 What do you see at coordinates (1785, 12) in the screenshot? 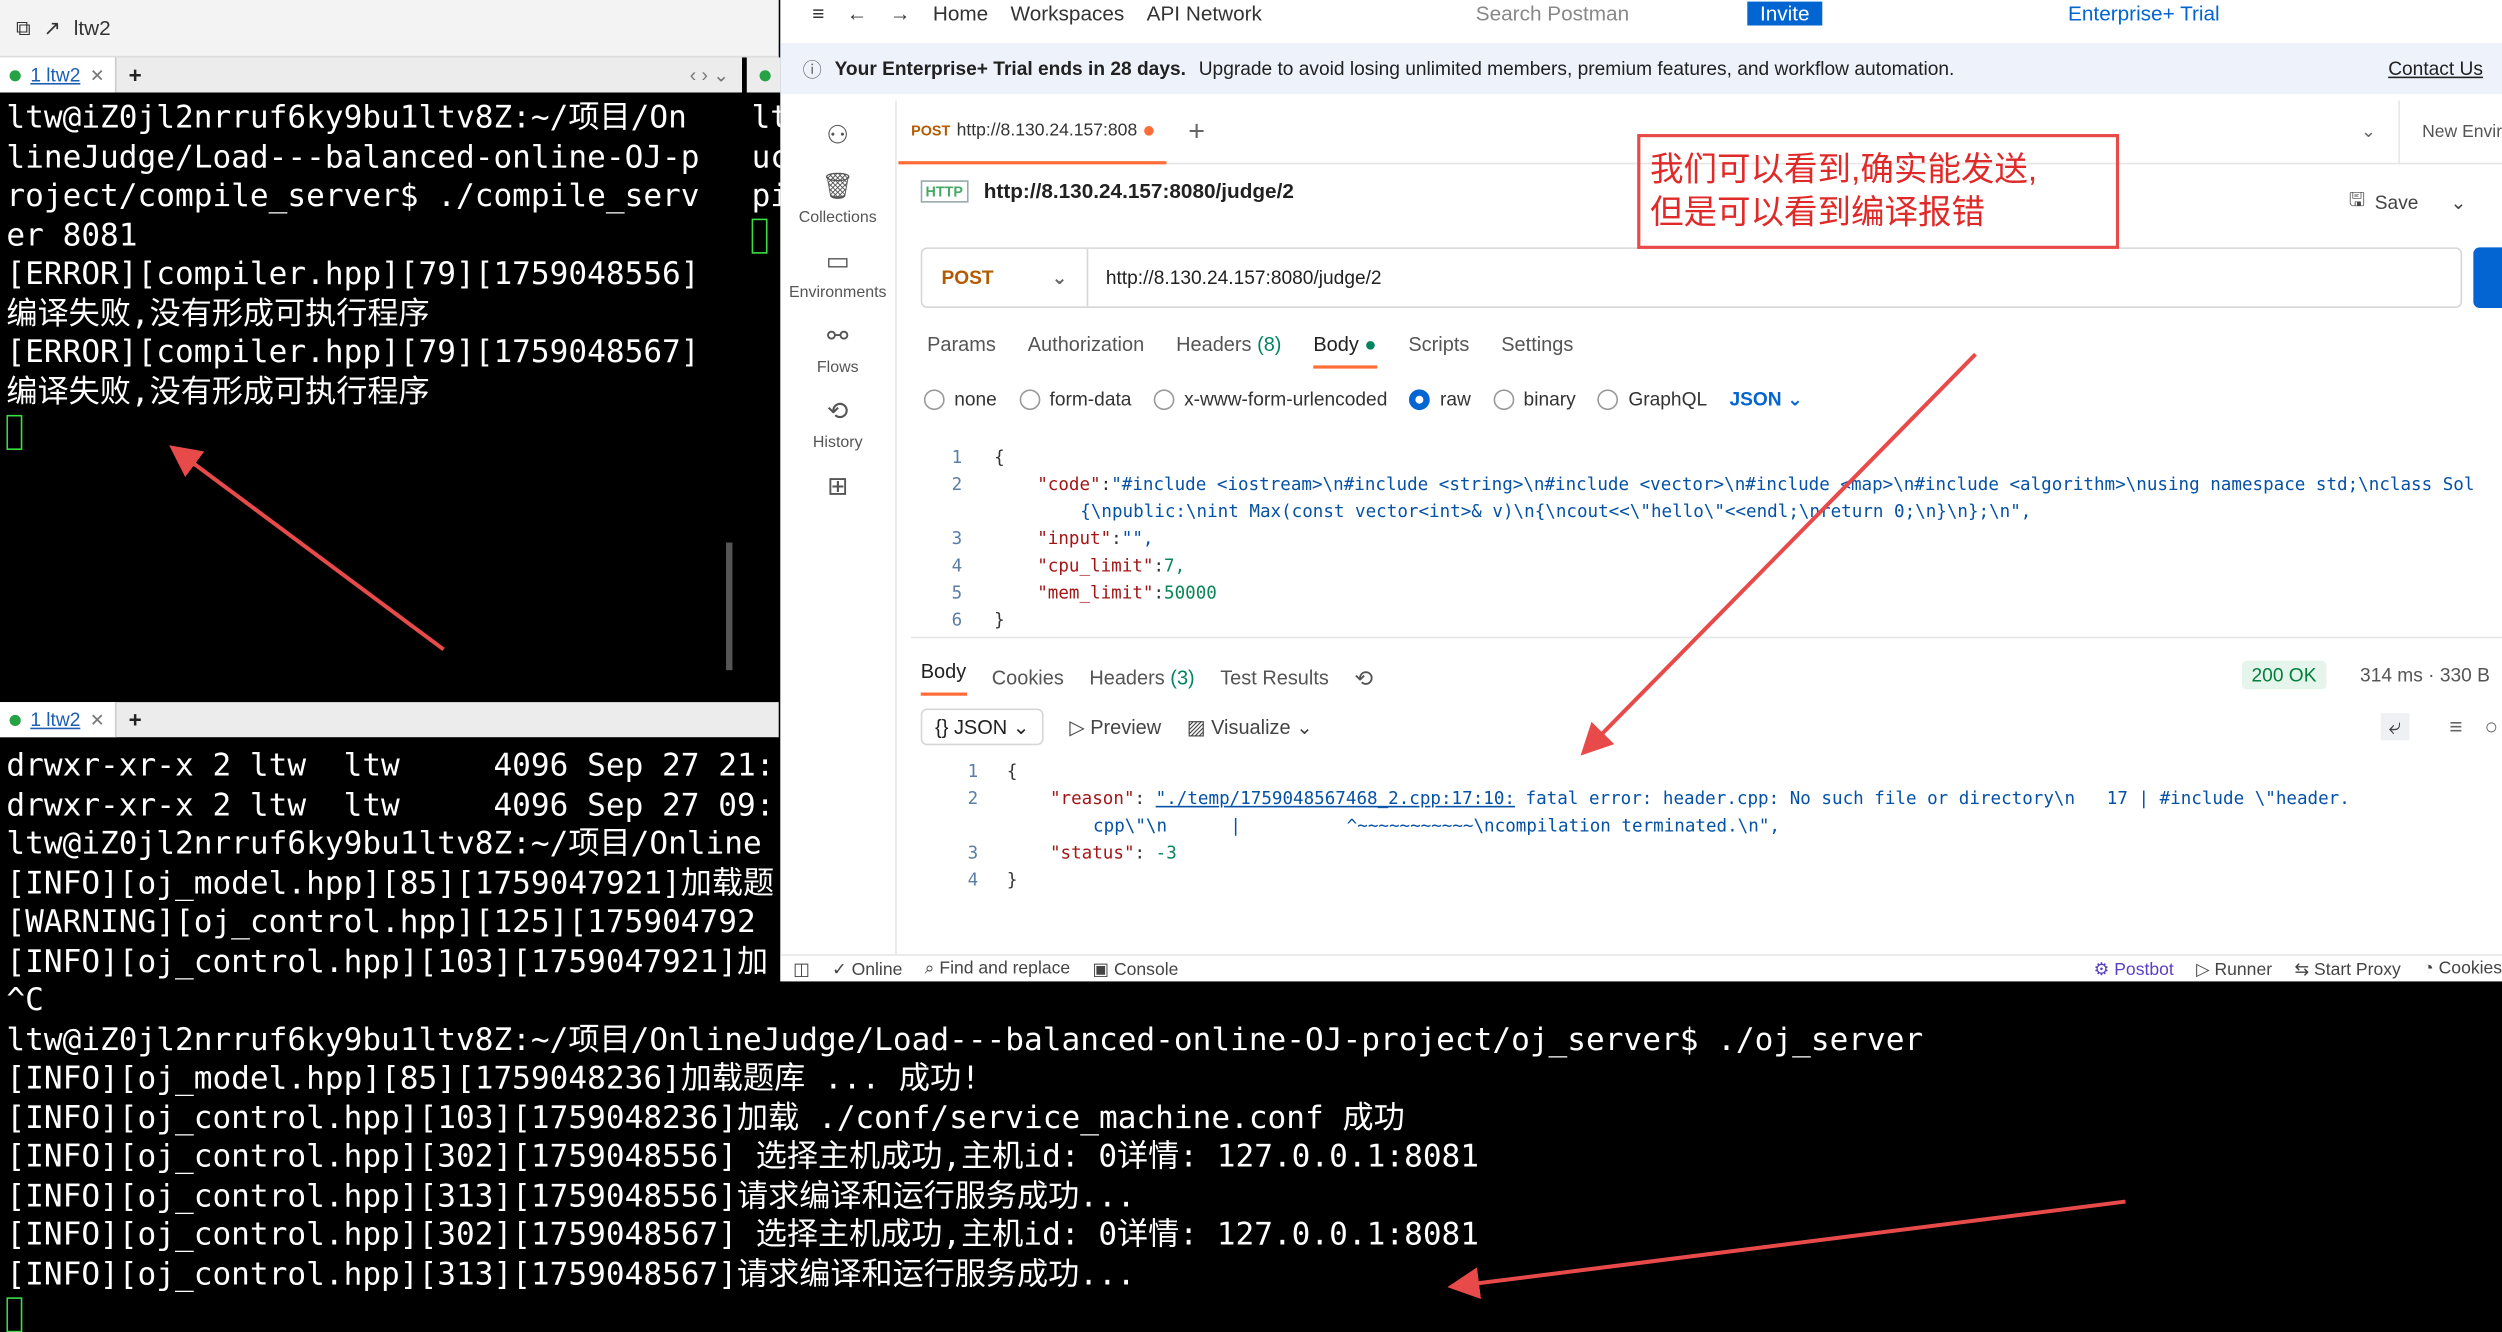
I see `invite-button: Invite` at bounding box center [1785, 12].